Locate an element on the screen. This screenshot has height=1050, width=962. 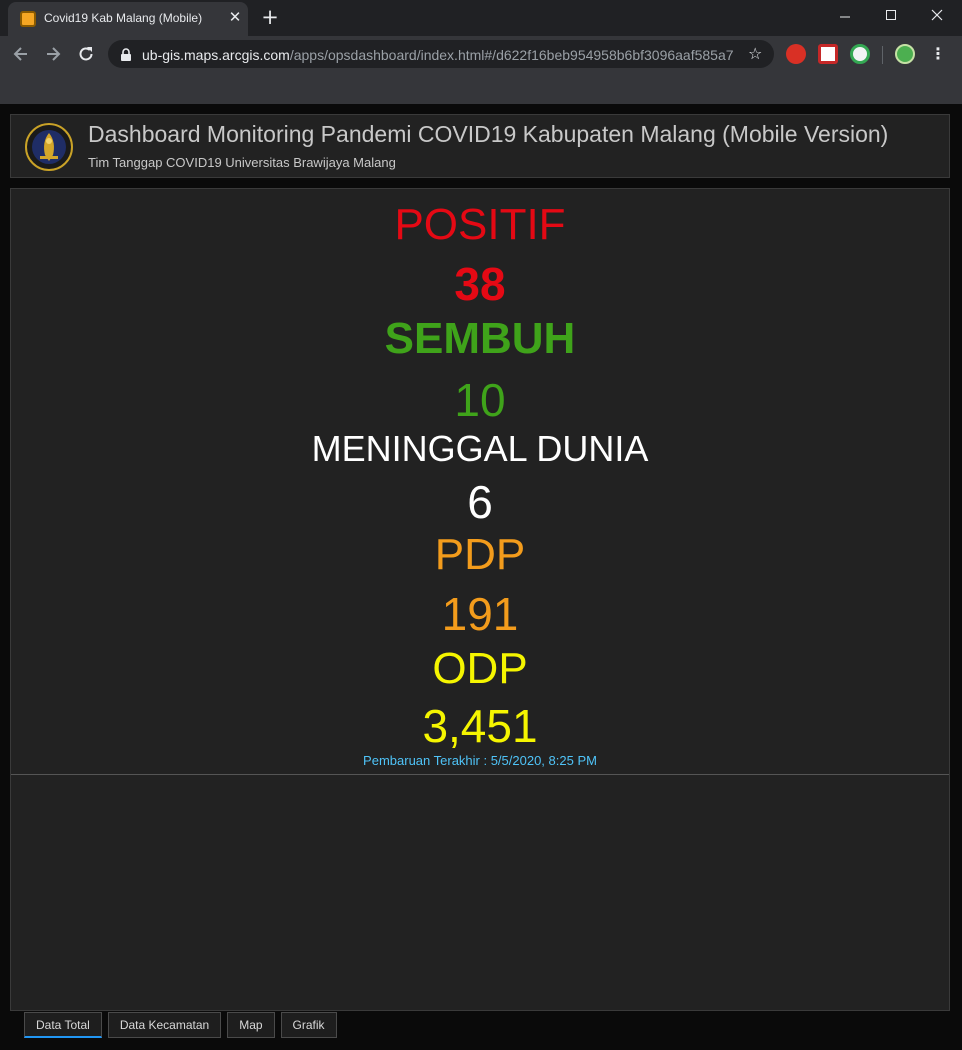
reload-icon is located at coordinates (86, 54).